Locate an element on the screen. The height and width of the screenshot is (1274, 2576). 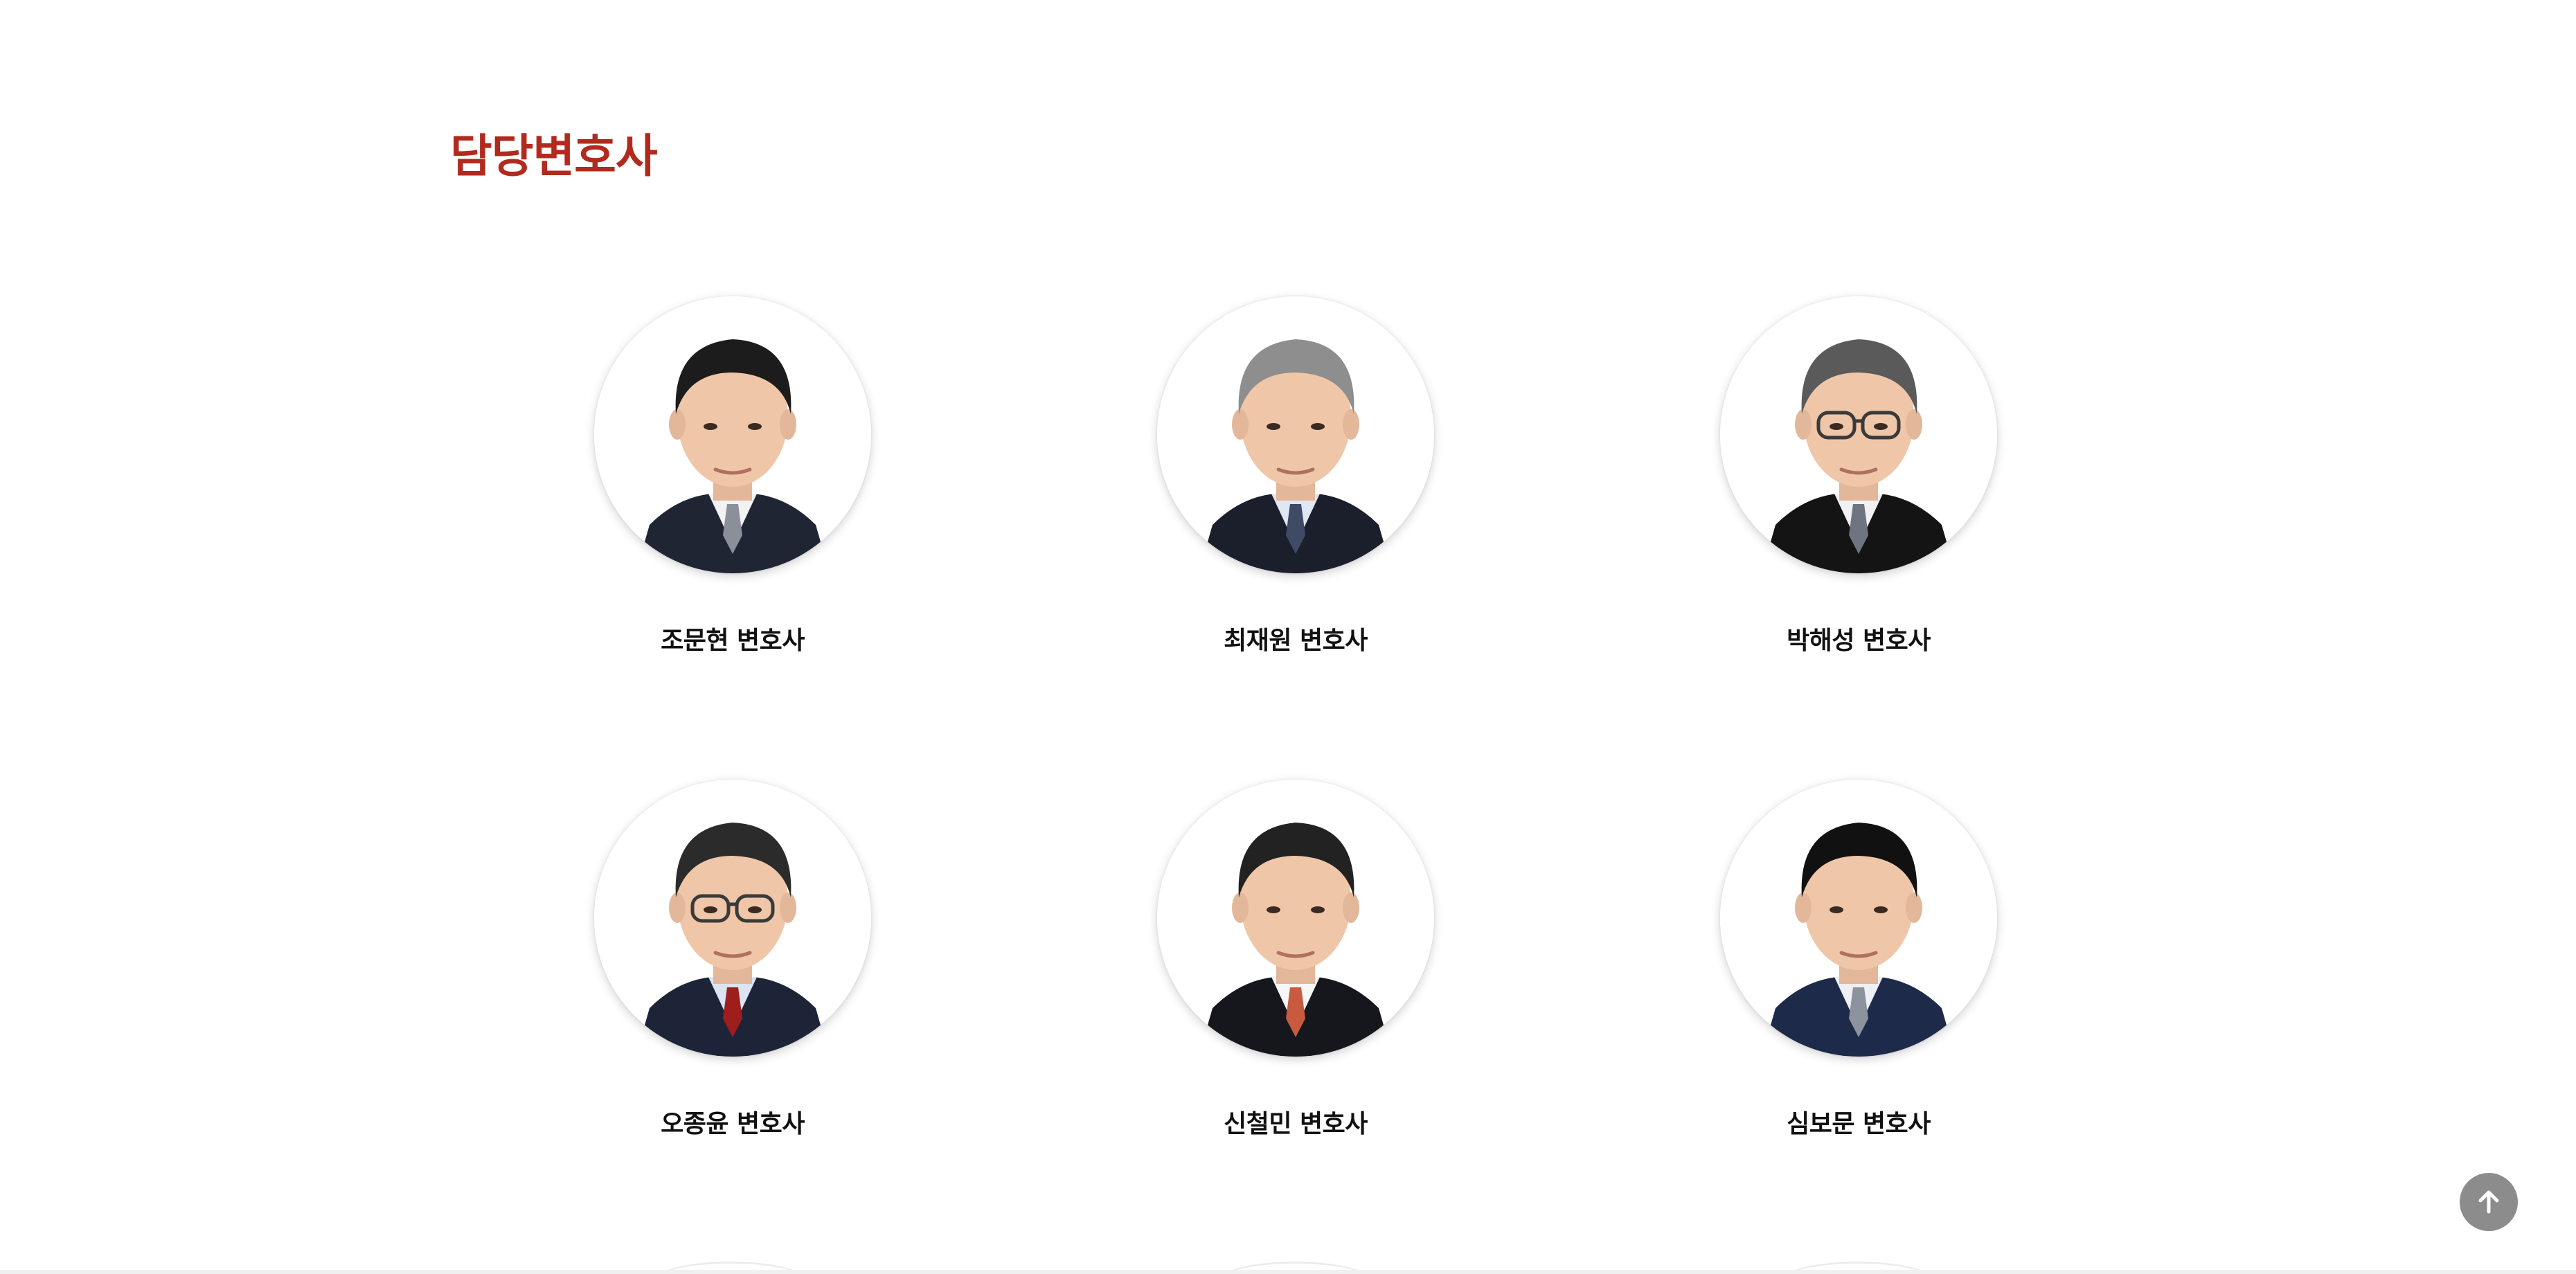
arrow-up-icon is located at coordinates (2488, 1202).